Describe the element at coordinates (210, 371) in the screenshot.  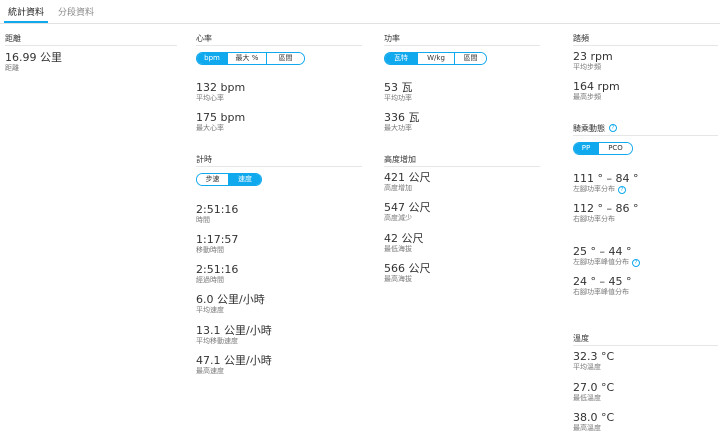
I see `timing-label: 最高速度` at that location.